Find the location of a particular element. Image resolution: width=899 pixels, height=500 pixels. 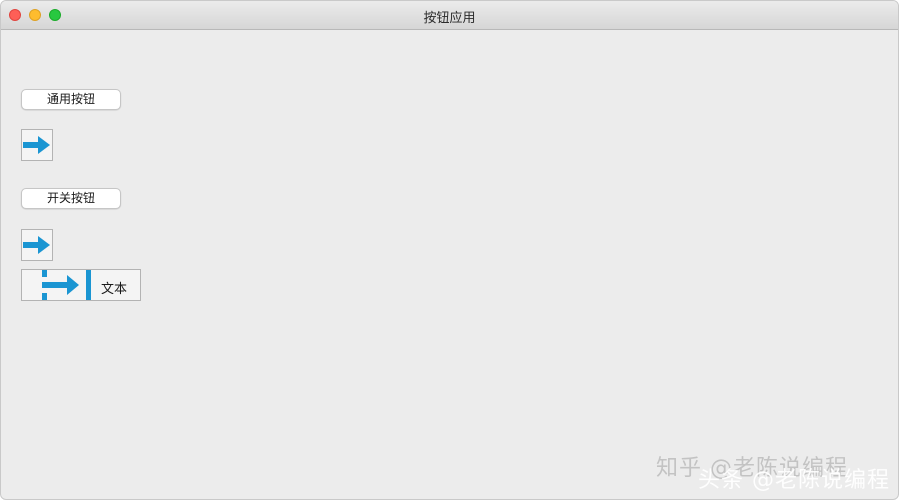

image-toggle-button is located at coordinates (37, 245).